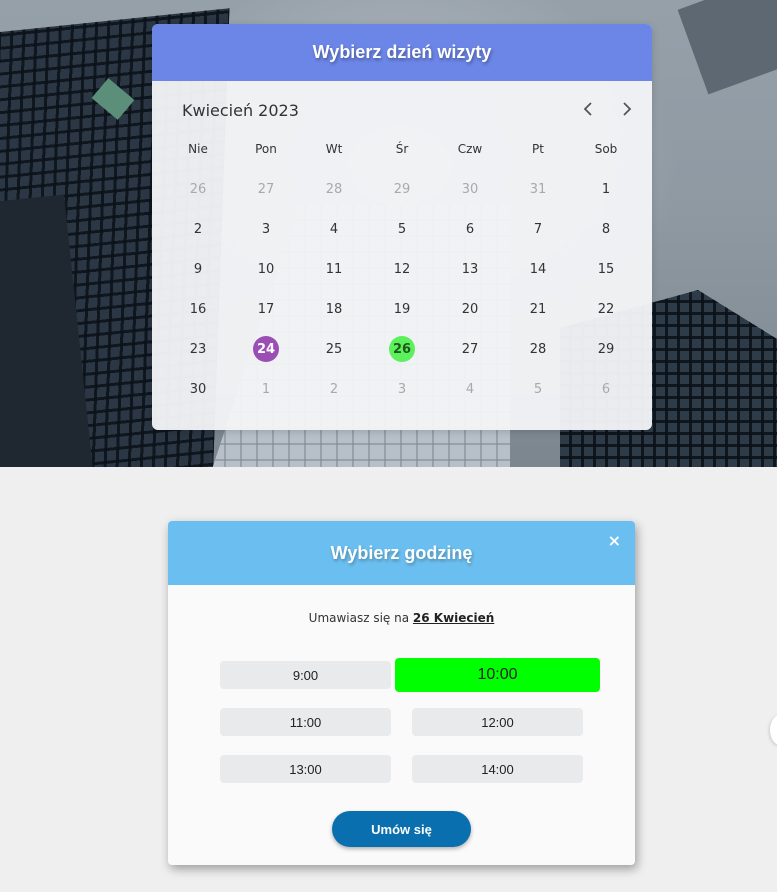 The width and height of the screenshot is (777, 892). I want to click on calendar-day-number: 12, so click(402, 269).